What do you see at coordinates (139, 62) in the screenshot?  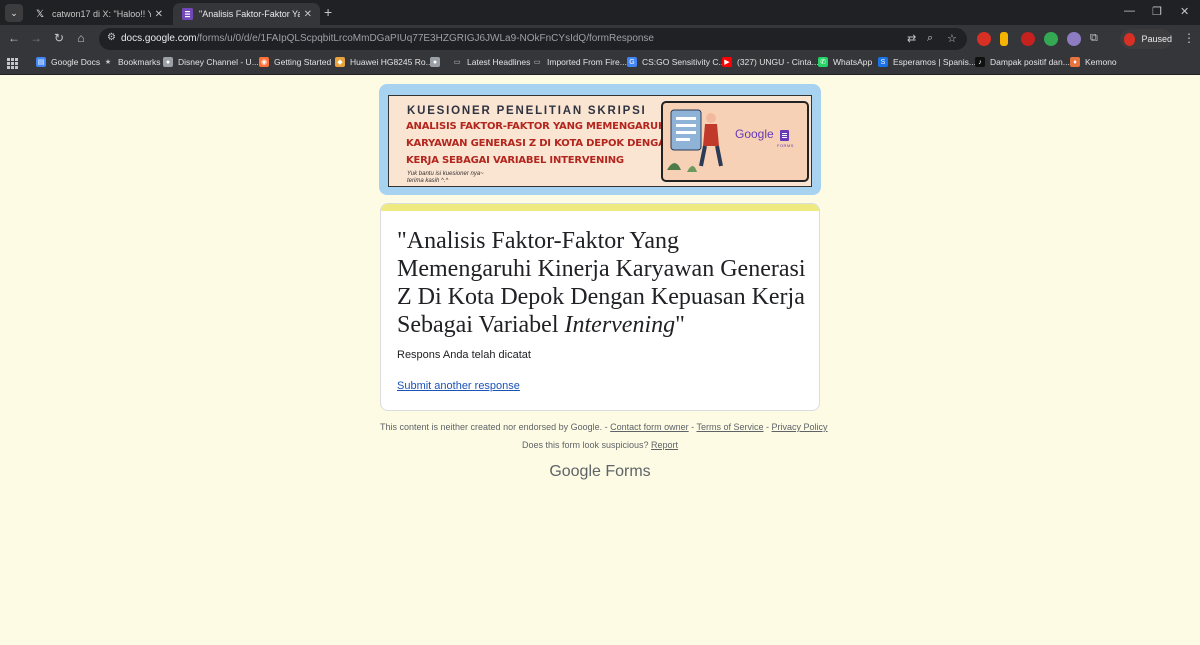 I see `bookmark-label: Bookmarks` at bounding box center [139, 62].